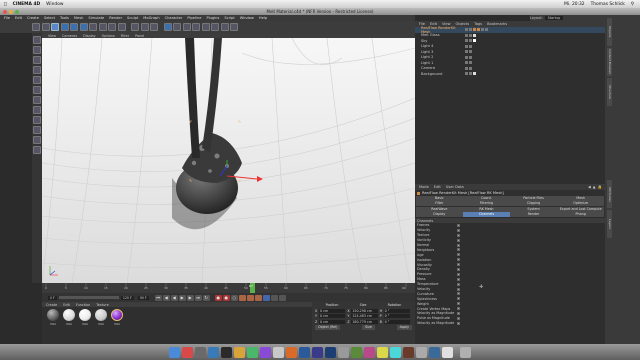 The width and height of the screenshot is (640, 360). What do you see at coordinates (437, 187) in the screenshot?
I see `attr-menu-edit: Edit` at bounding box center [437, 187].